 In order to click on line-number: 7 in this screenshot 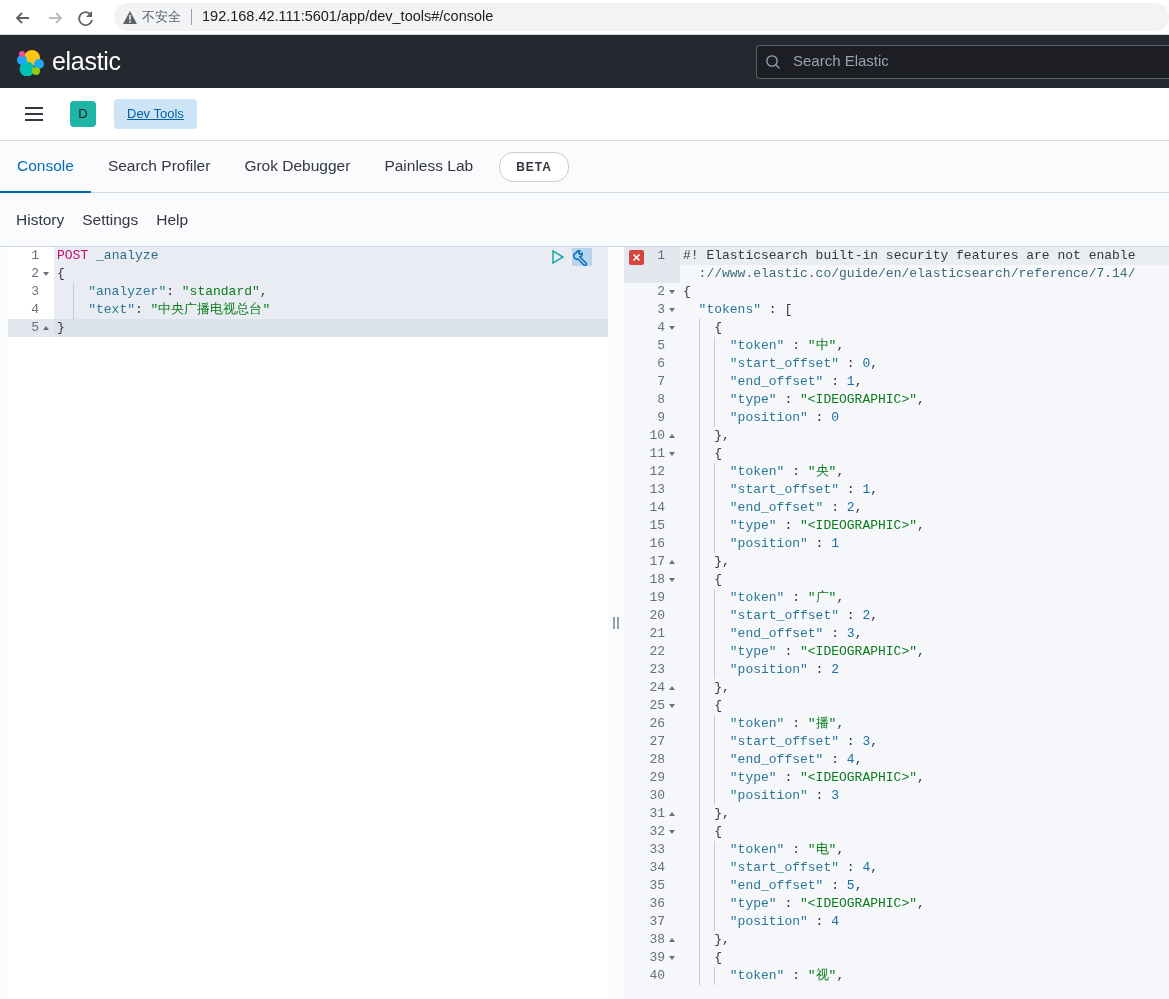, I will do `click(661, 382)`.